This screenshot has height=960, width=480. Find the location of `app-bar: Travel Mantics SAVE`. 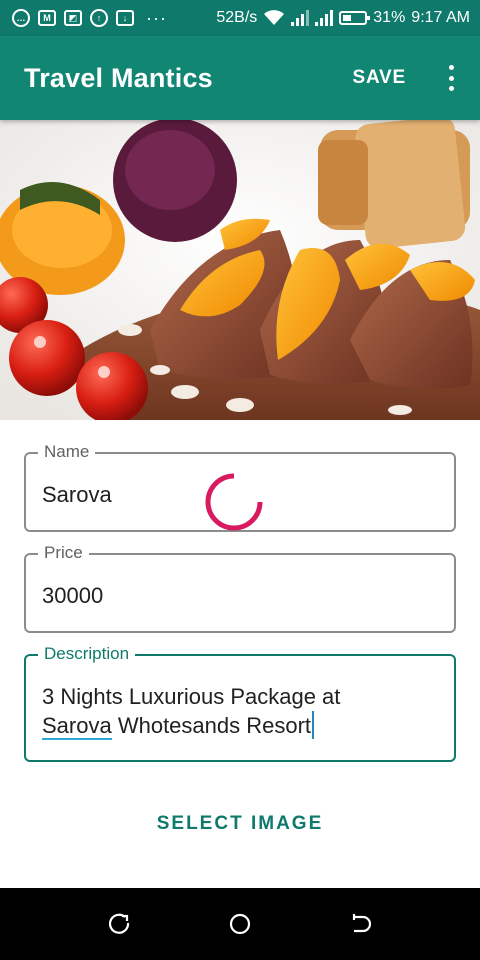

app-bar: Travel Mantics SAVE is located at coordinates (240, 78).